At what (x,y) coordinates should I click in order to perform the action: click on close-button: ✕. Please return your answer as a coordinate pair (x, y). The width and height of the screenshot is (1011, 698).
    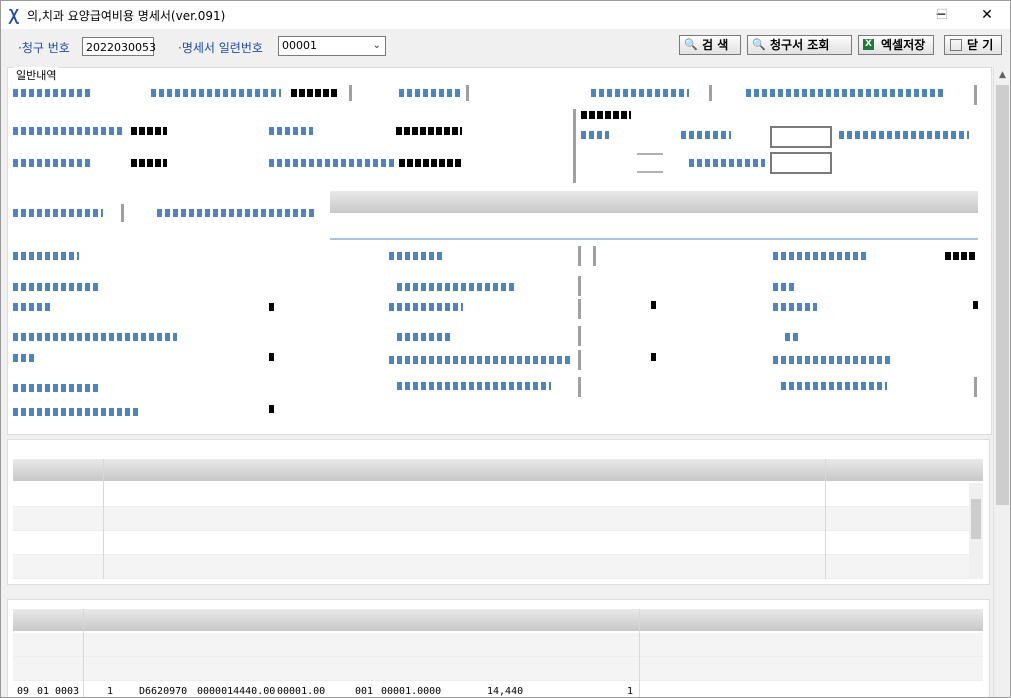
    Looking at the image, I should click on (987, 15).